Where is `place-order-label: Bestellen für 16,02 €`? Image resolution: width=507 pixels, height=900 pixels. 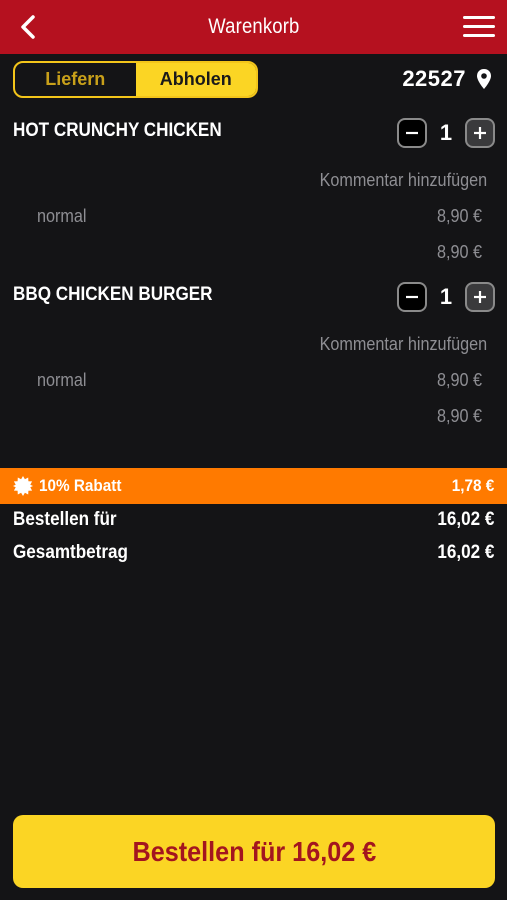 place-order-label: Bestellen für 16,02 € is located at coordinates (254, 851).